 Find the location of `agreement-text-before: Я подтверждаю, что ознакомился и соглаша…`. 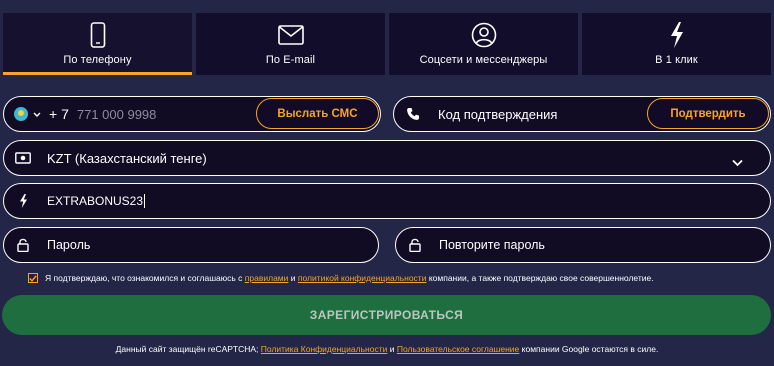

agreement-text-before: Я подтверждаю, что ознакомился и соглаша… is located at coordinates (144, 278).